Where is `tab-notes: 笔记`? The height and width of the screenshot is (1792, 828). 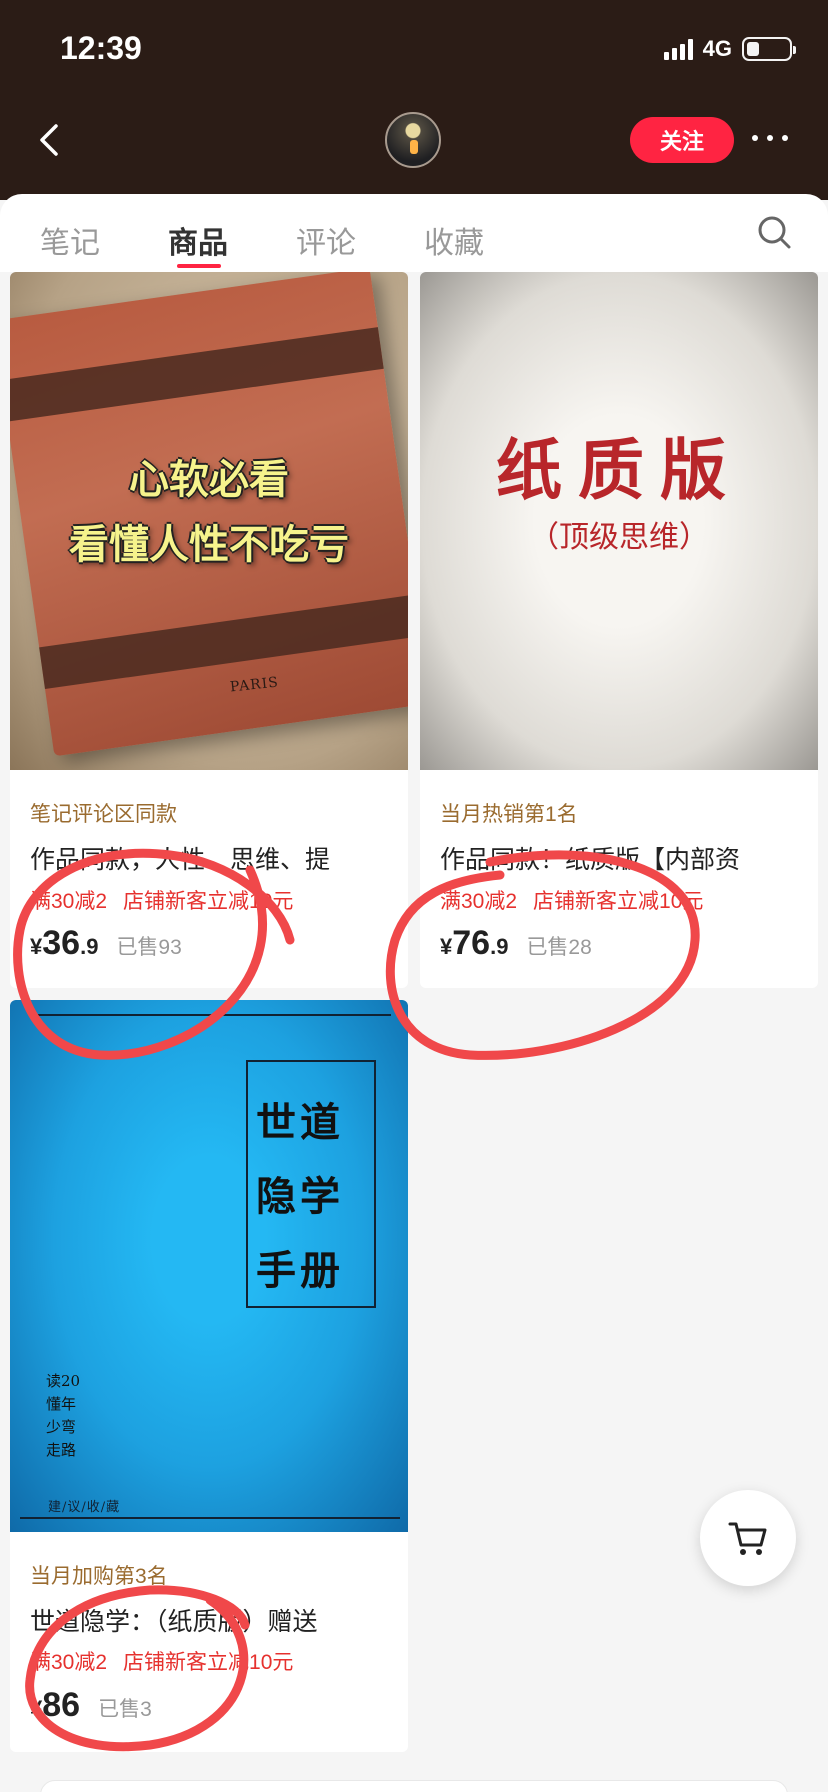
tab-notes: 笔记 is located at coordinates (70, 240).